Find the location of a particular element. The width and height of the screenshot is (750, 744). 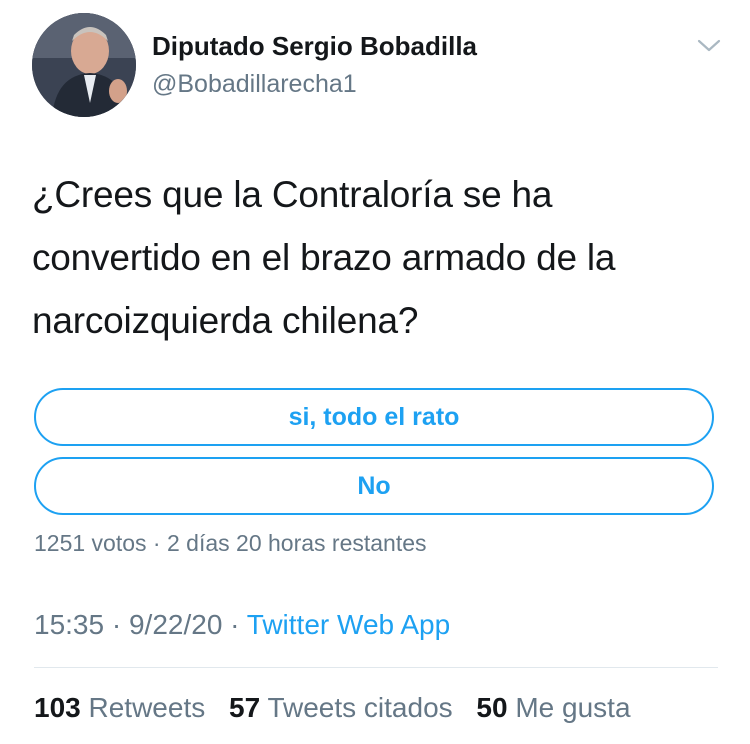

tweet-time: 15:35 is located at coordinates (69, 624).